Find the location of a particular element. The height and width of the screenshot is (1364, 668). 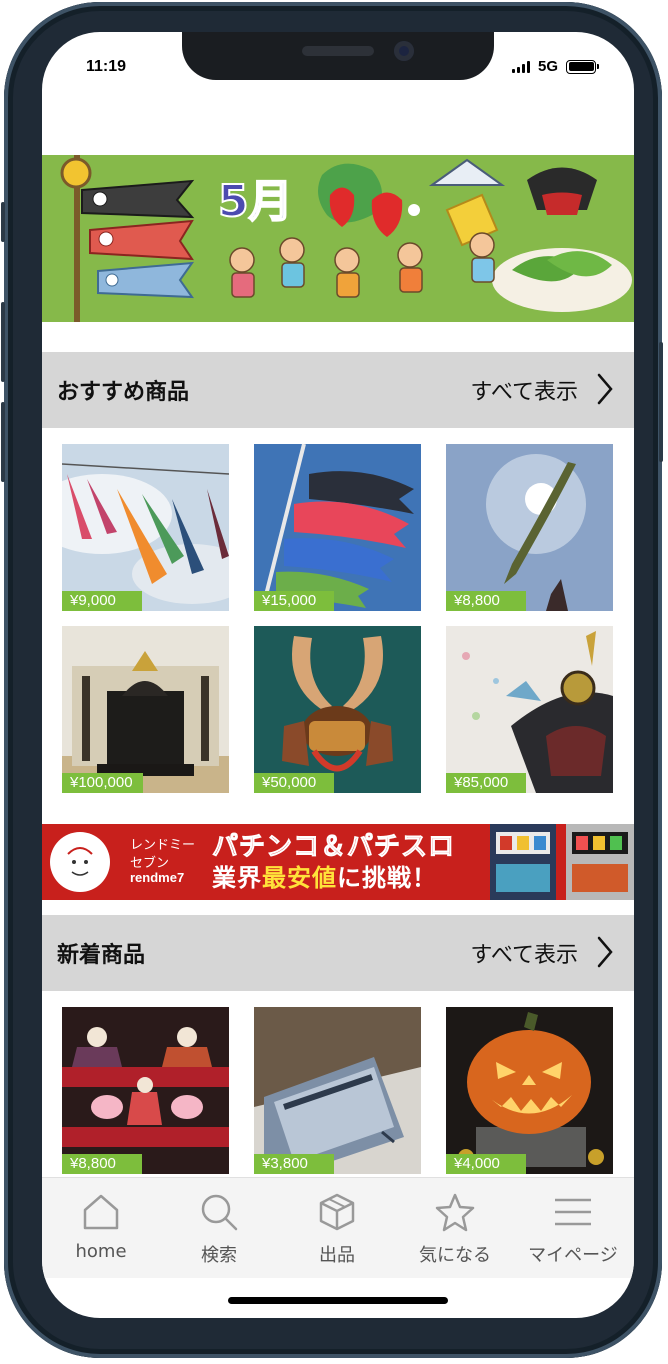

tab-label: 出品 is located at coordinates (337, 1255).